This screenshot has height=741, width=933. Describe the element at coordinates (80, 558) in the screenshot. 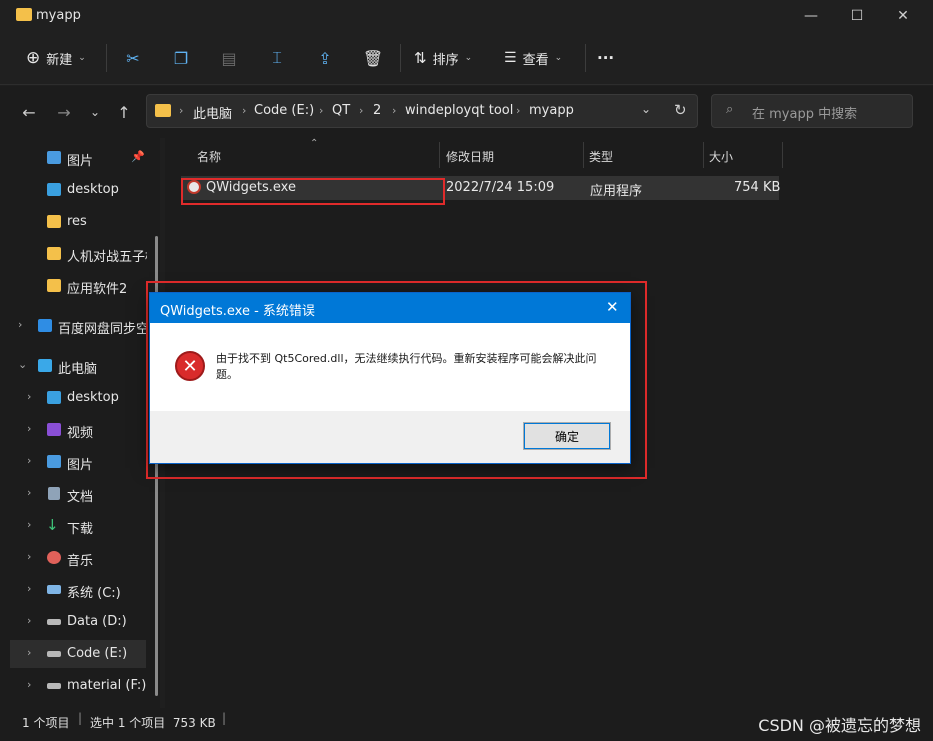

I see `sidebar-item-music: › 音乐` at that location.